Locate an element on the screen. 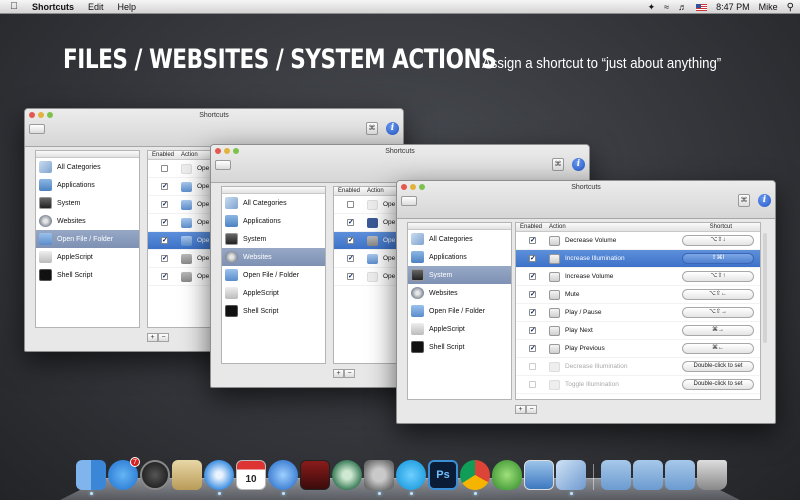 The width and height of the screenshot is (800, 500). menu-help: Help is located at coordinates (127, 7).